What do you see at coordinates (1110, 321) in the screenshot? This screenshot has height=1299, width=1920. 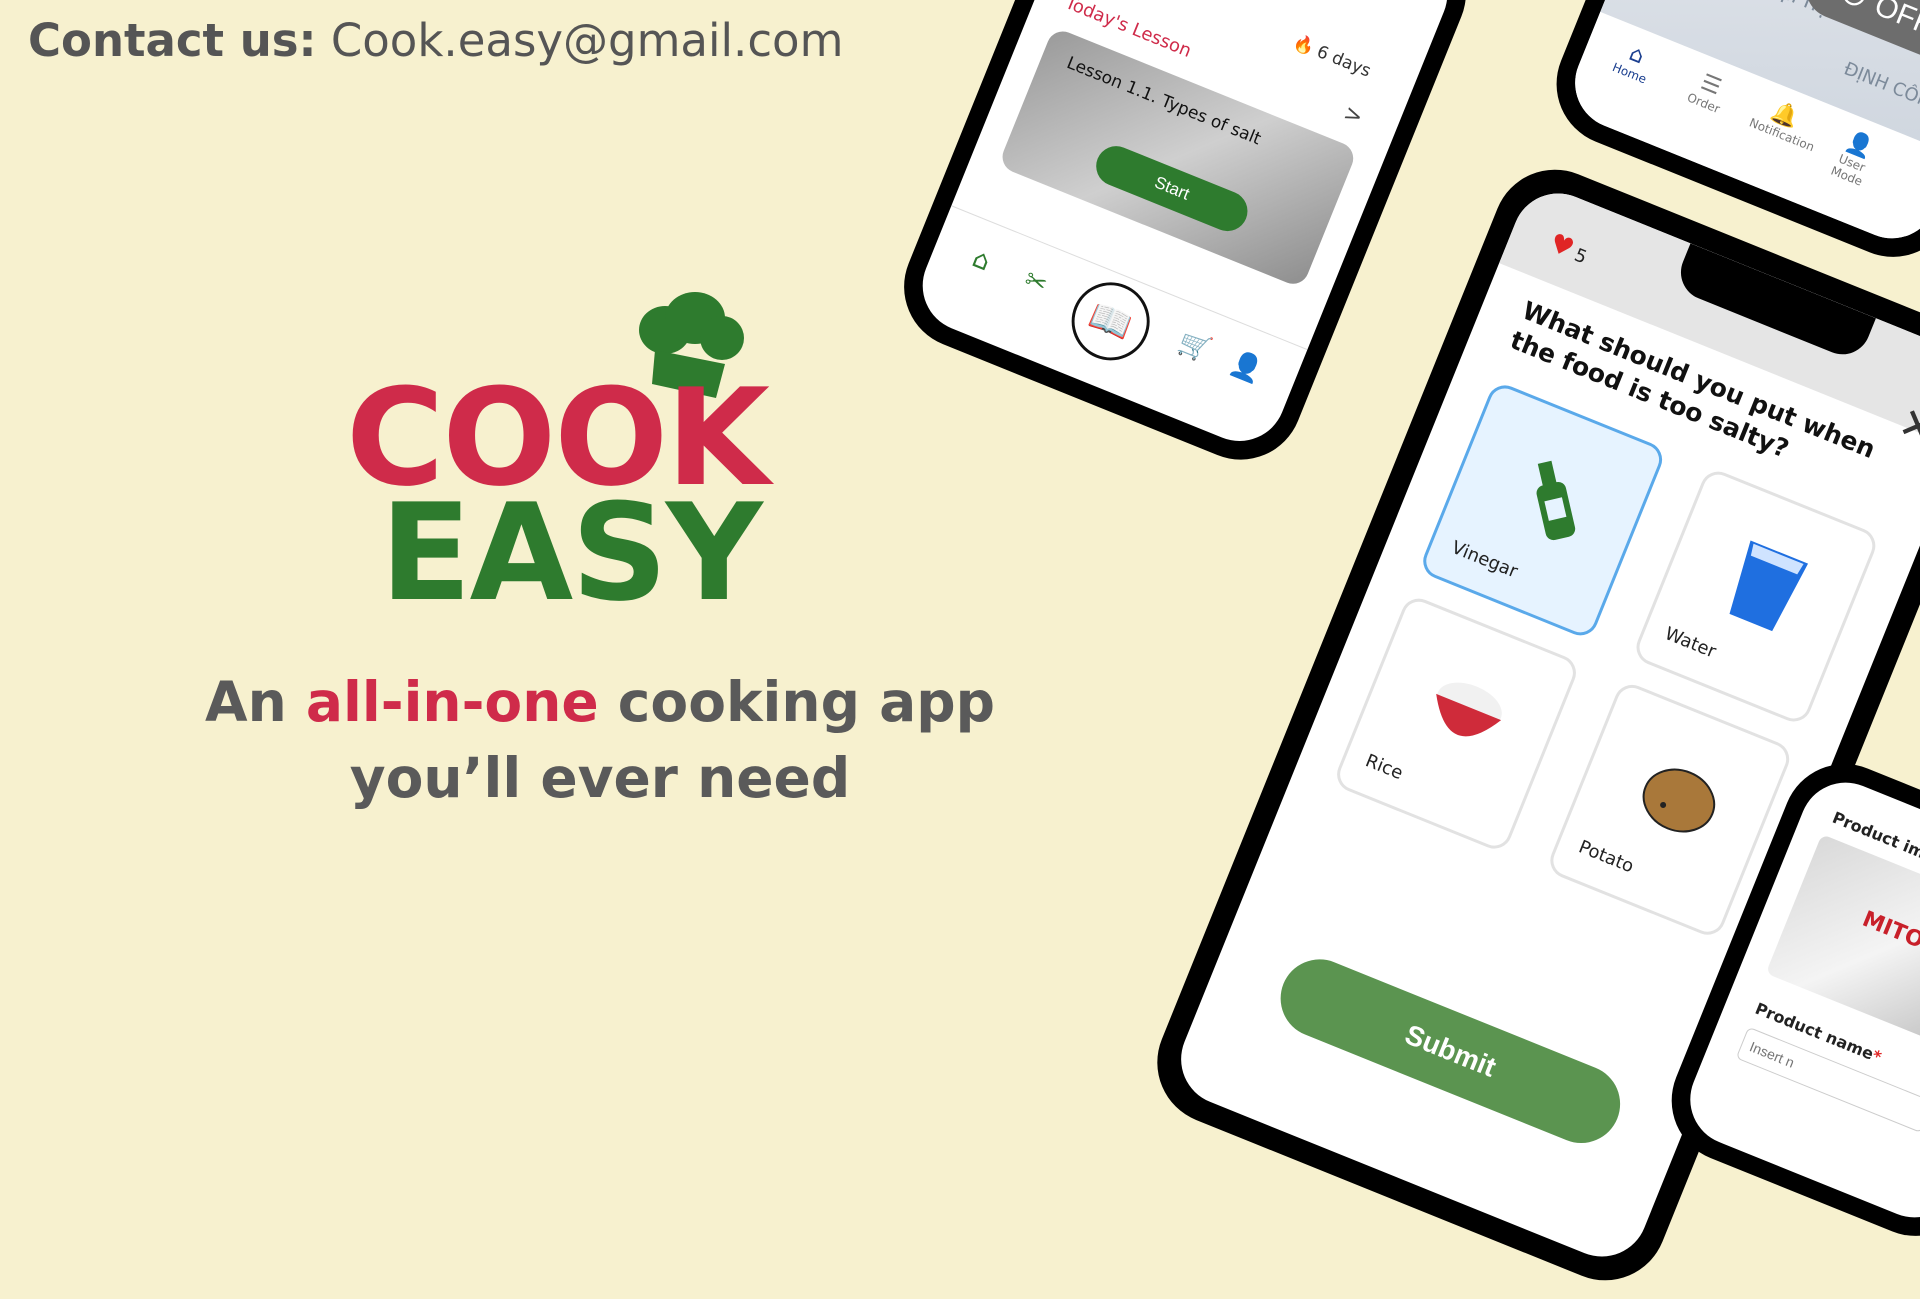 I see `book-icon: 📖` at bounding box center [1110, 321].